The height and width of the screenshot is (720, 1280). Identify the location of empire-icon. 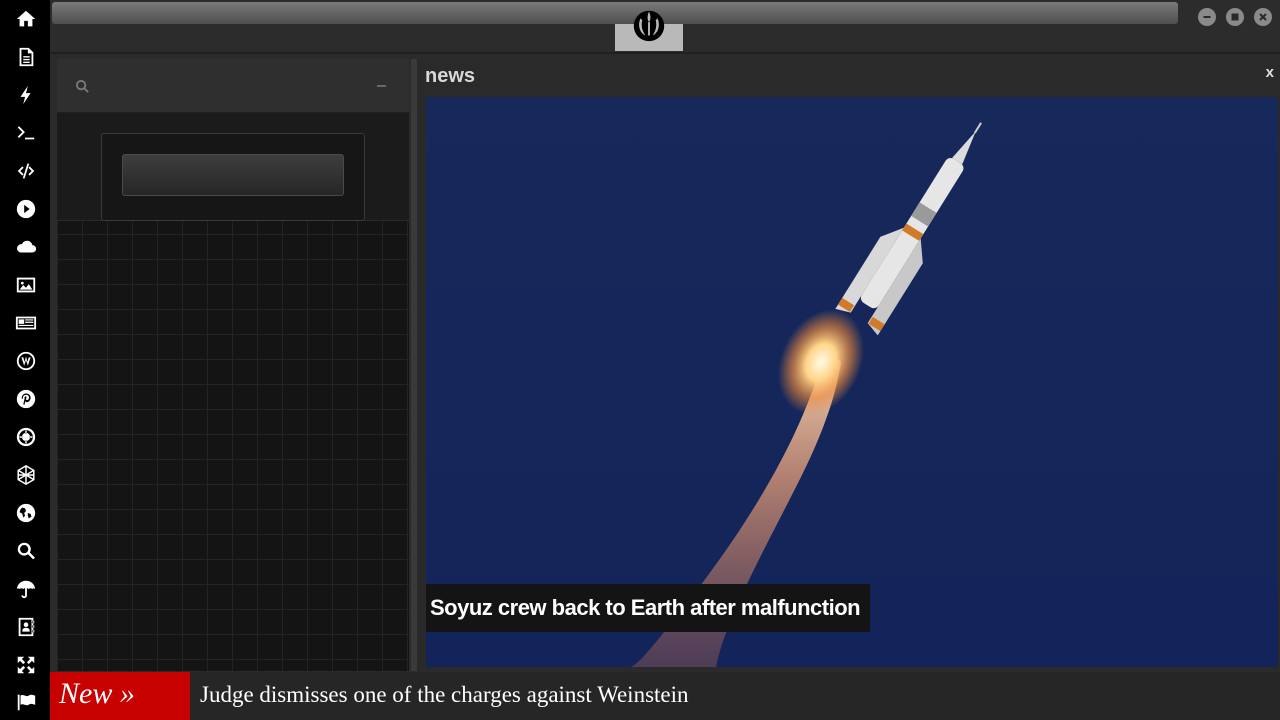
(26, 437).